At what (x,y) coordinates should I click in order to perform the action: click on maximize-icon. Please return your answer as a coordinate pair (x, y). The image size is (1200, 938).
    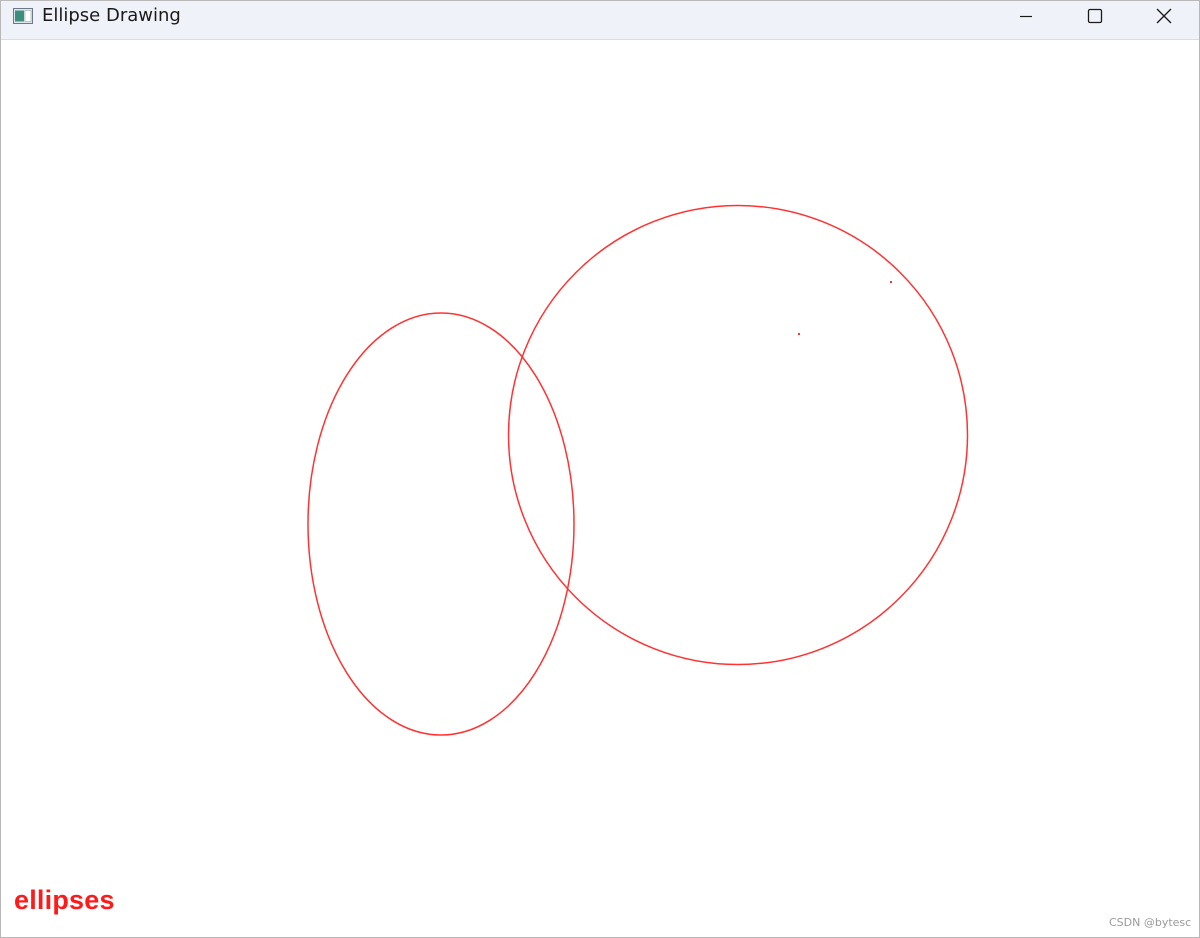
    Looking at the image, I should click on (1095, 16).